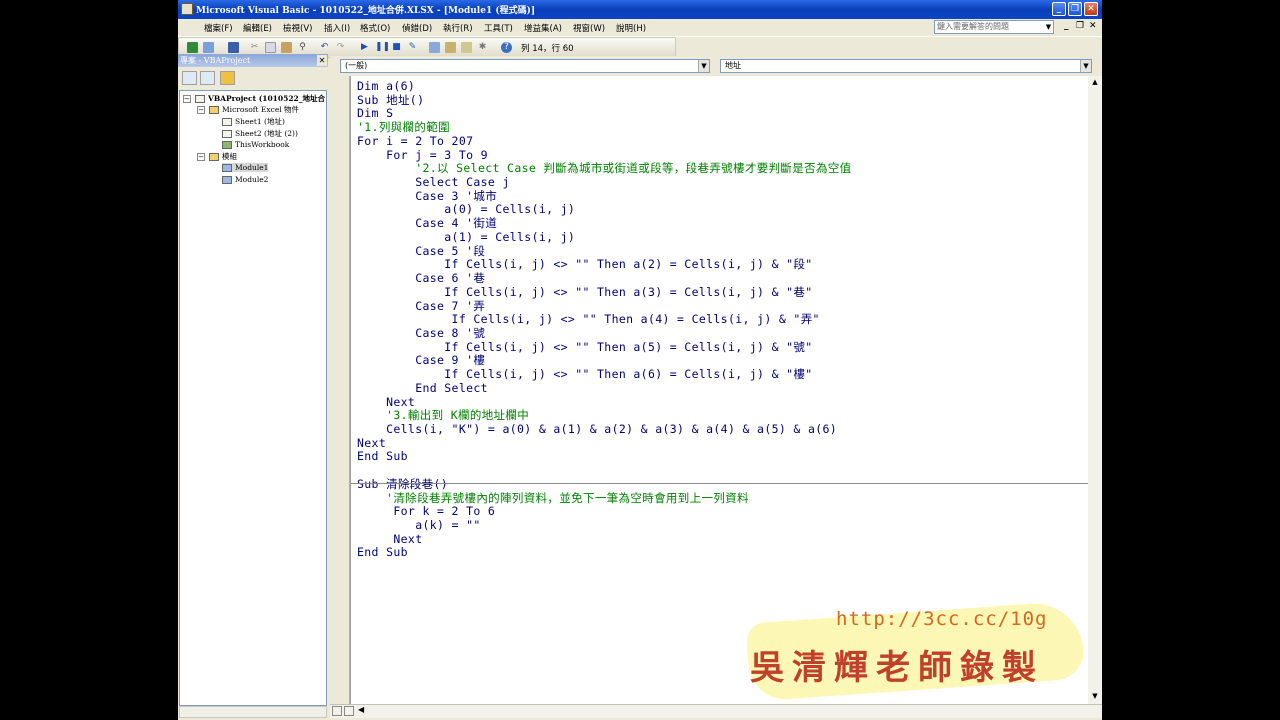  I want to click on menu-debug: 偵錯(D), so click(417, 28).